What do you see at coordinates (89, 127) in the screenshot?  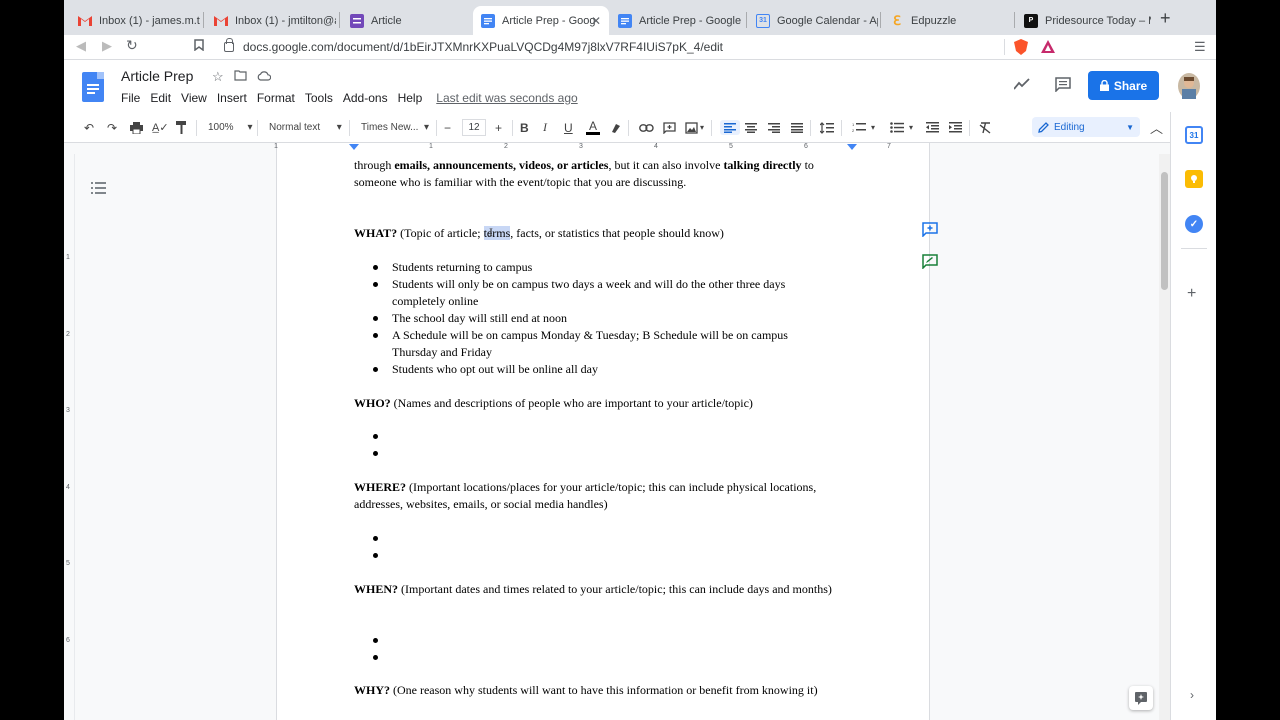 I see `undo-icon: ↶` at bounding box center [89, 127].